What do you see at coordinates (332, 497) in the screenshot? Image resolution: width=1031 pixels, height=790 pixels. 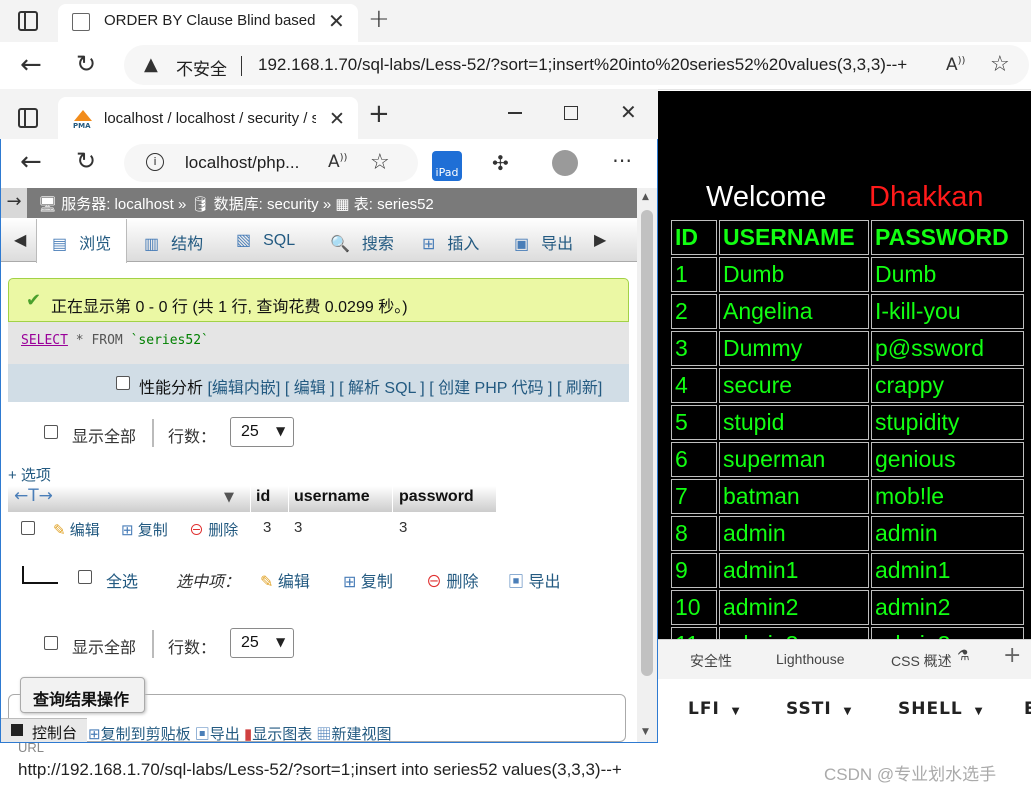 I see `column-header-username: username` at bounding box center [332, 497].